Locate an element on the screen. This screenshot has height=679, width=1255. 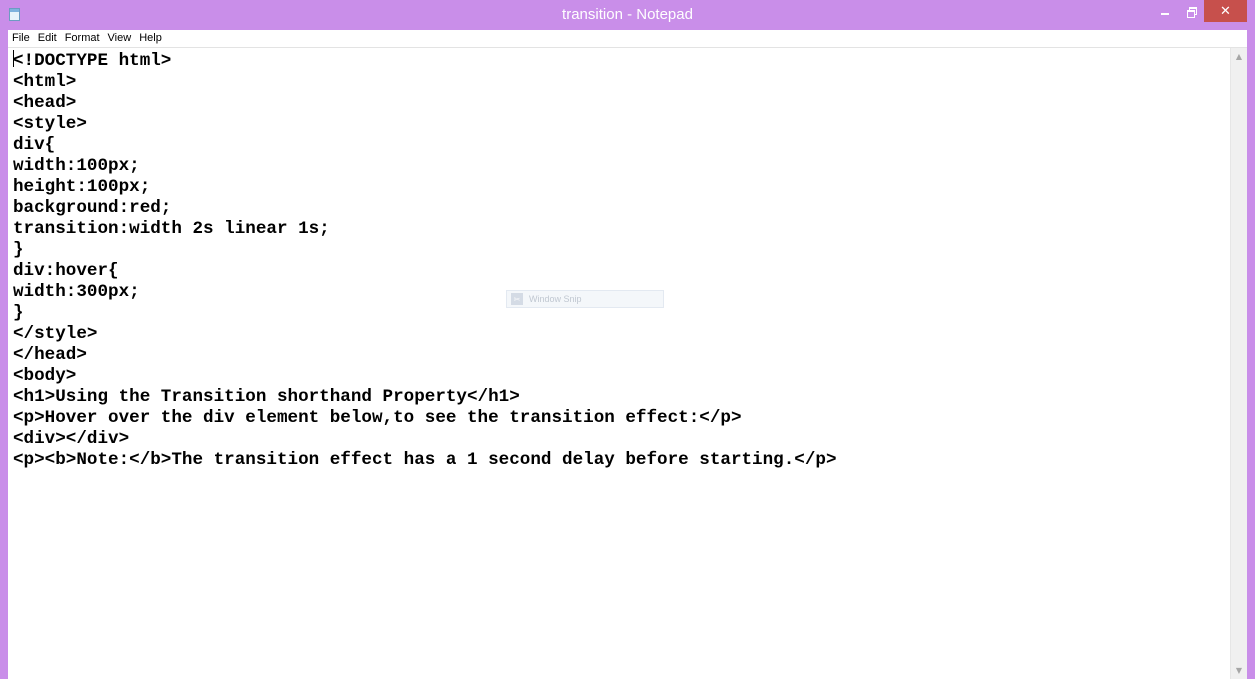
line-9: transition:width 2s linear 1s; is located at coordinates (171, 229).